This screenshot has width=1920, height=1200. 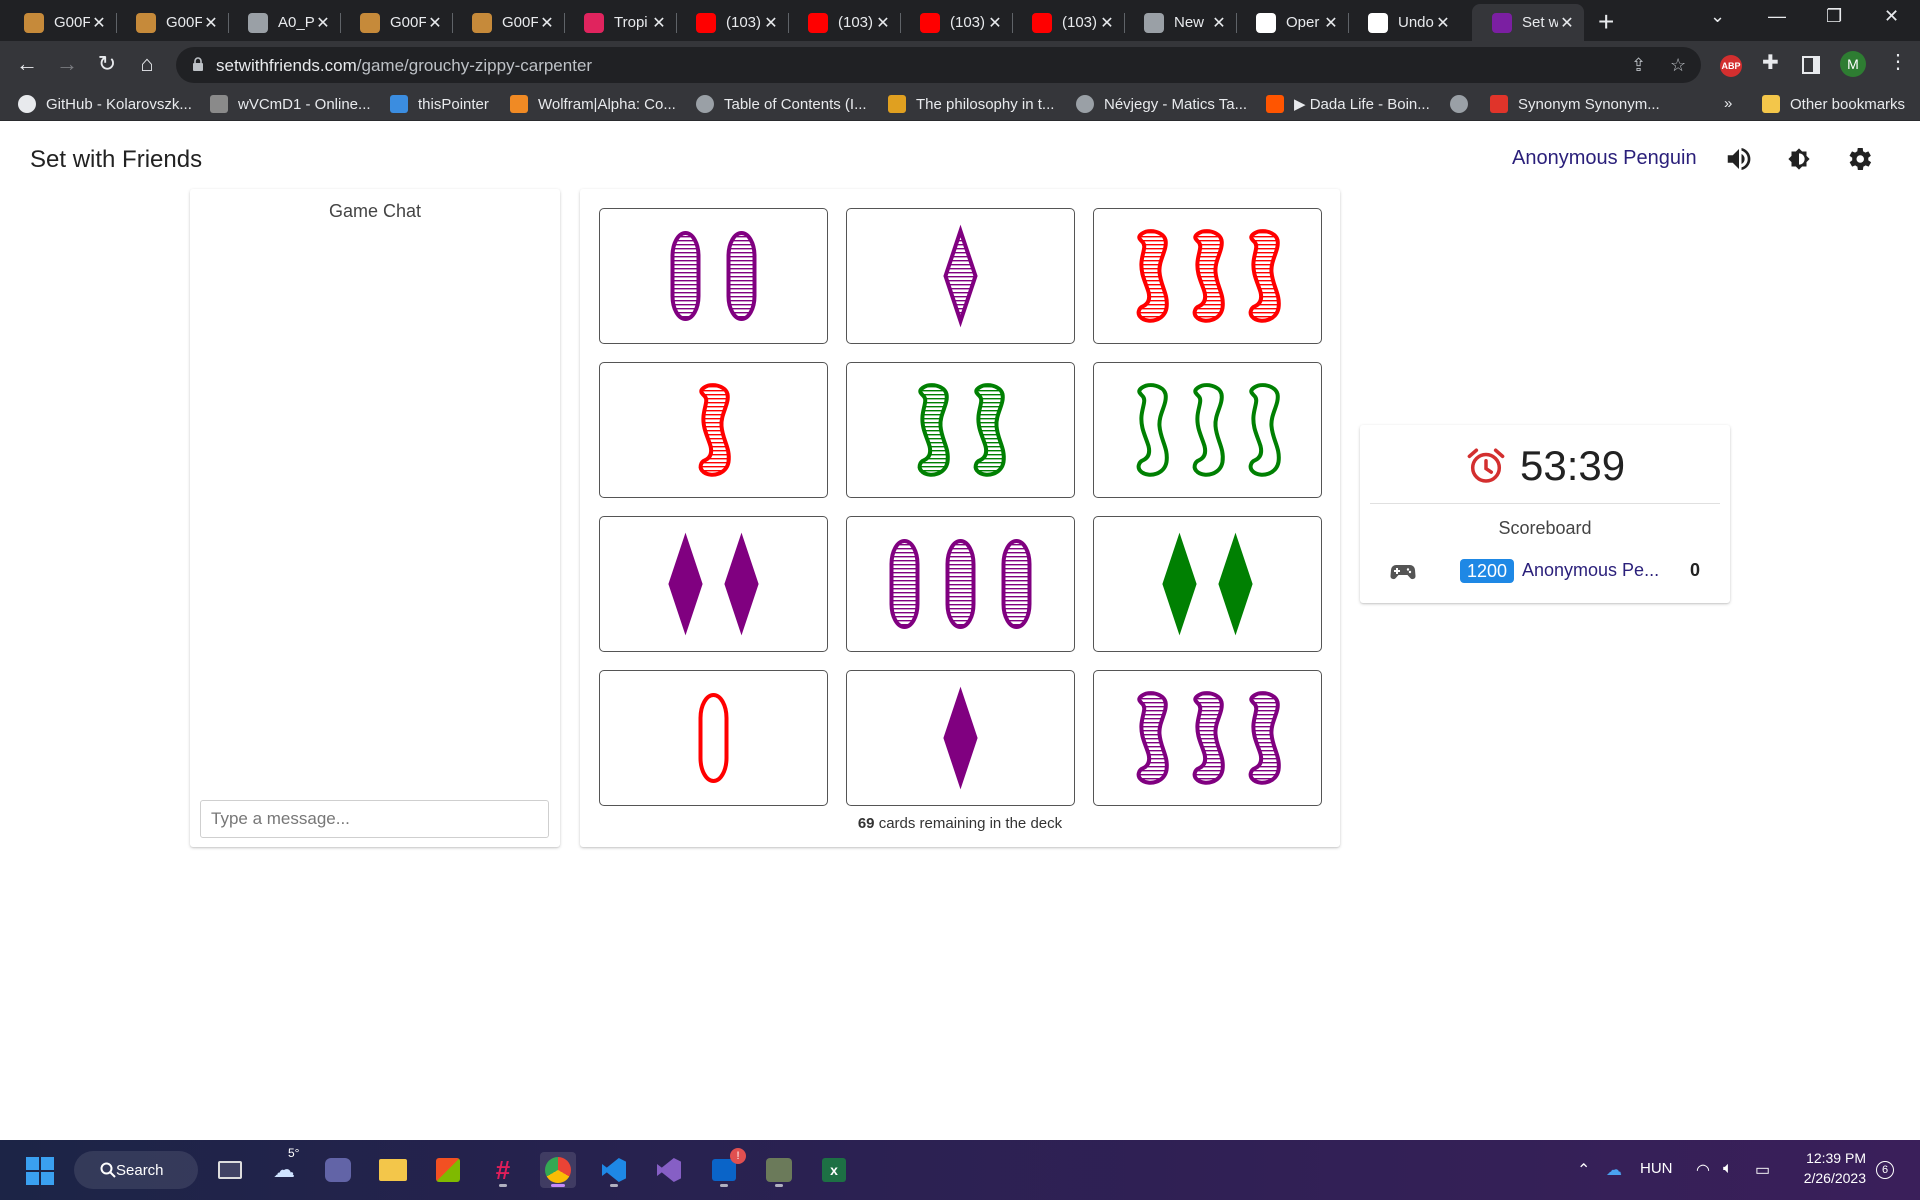 I want to click on extensions-puzzle-icon: ✚, so click(x=1770, y=62).